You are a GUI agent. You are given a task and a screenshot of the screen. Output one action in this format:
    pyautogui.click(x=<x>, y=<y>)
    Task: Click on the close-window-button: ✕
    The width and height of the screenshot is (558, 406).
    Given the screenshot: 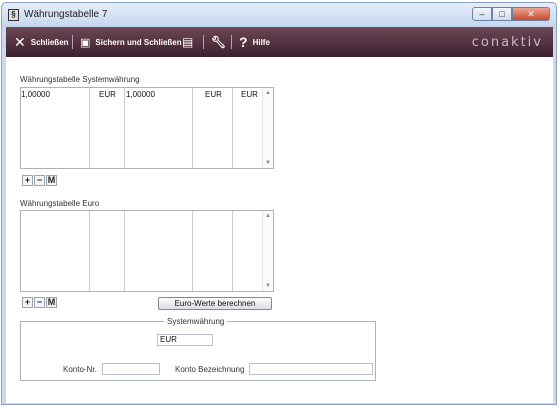 What is the action you would take?
    pyautogui.click(x=531, y=14)
    